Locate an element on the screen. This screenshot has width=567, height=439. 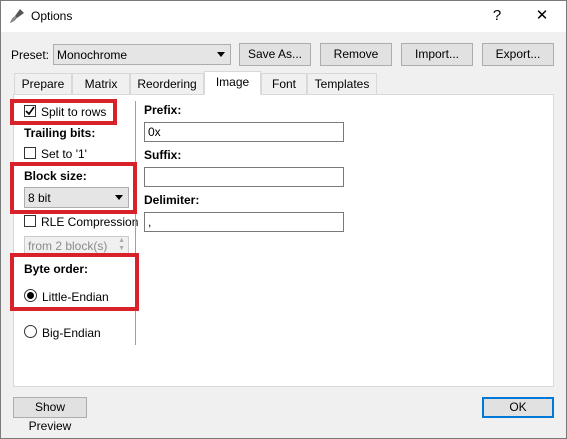
preset-select: Monochrome is located at coordinates (142, 54).